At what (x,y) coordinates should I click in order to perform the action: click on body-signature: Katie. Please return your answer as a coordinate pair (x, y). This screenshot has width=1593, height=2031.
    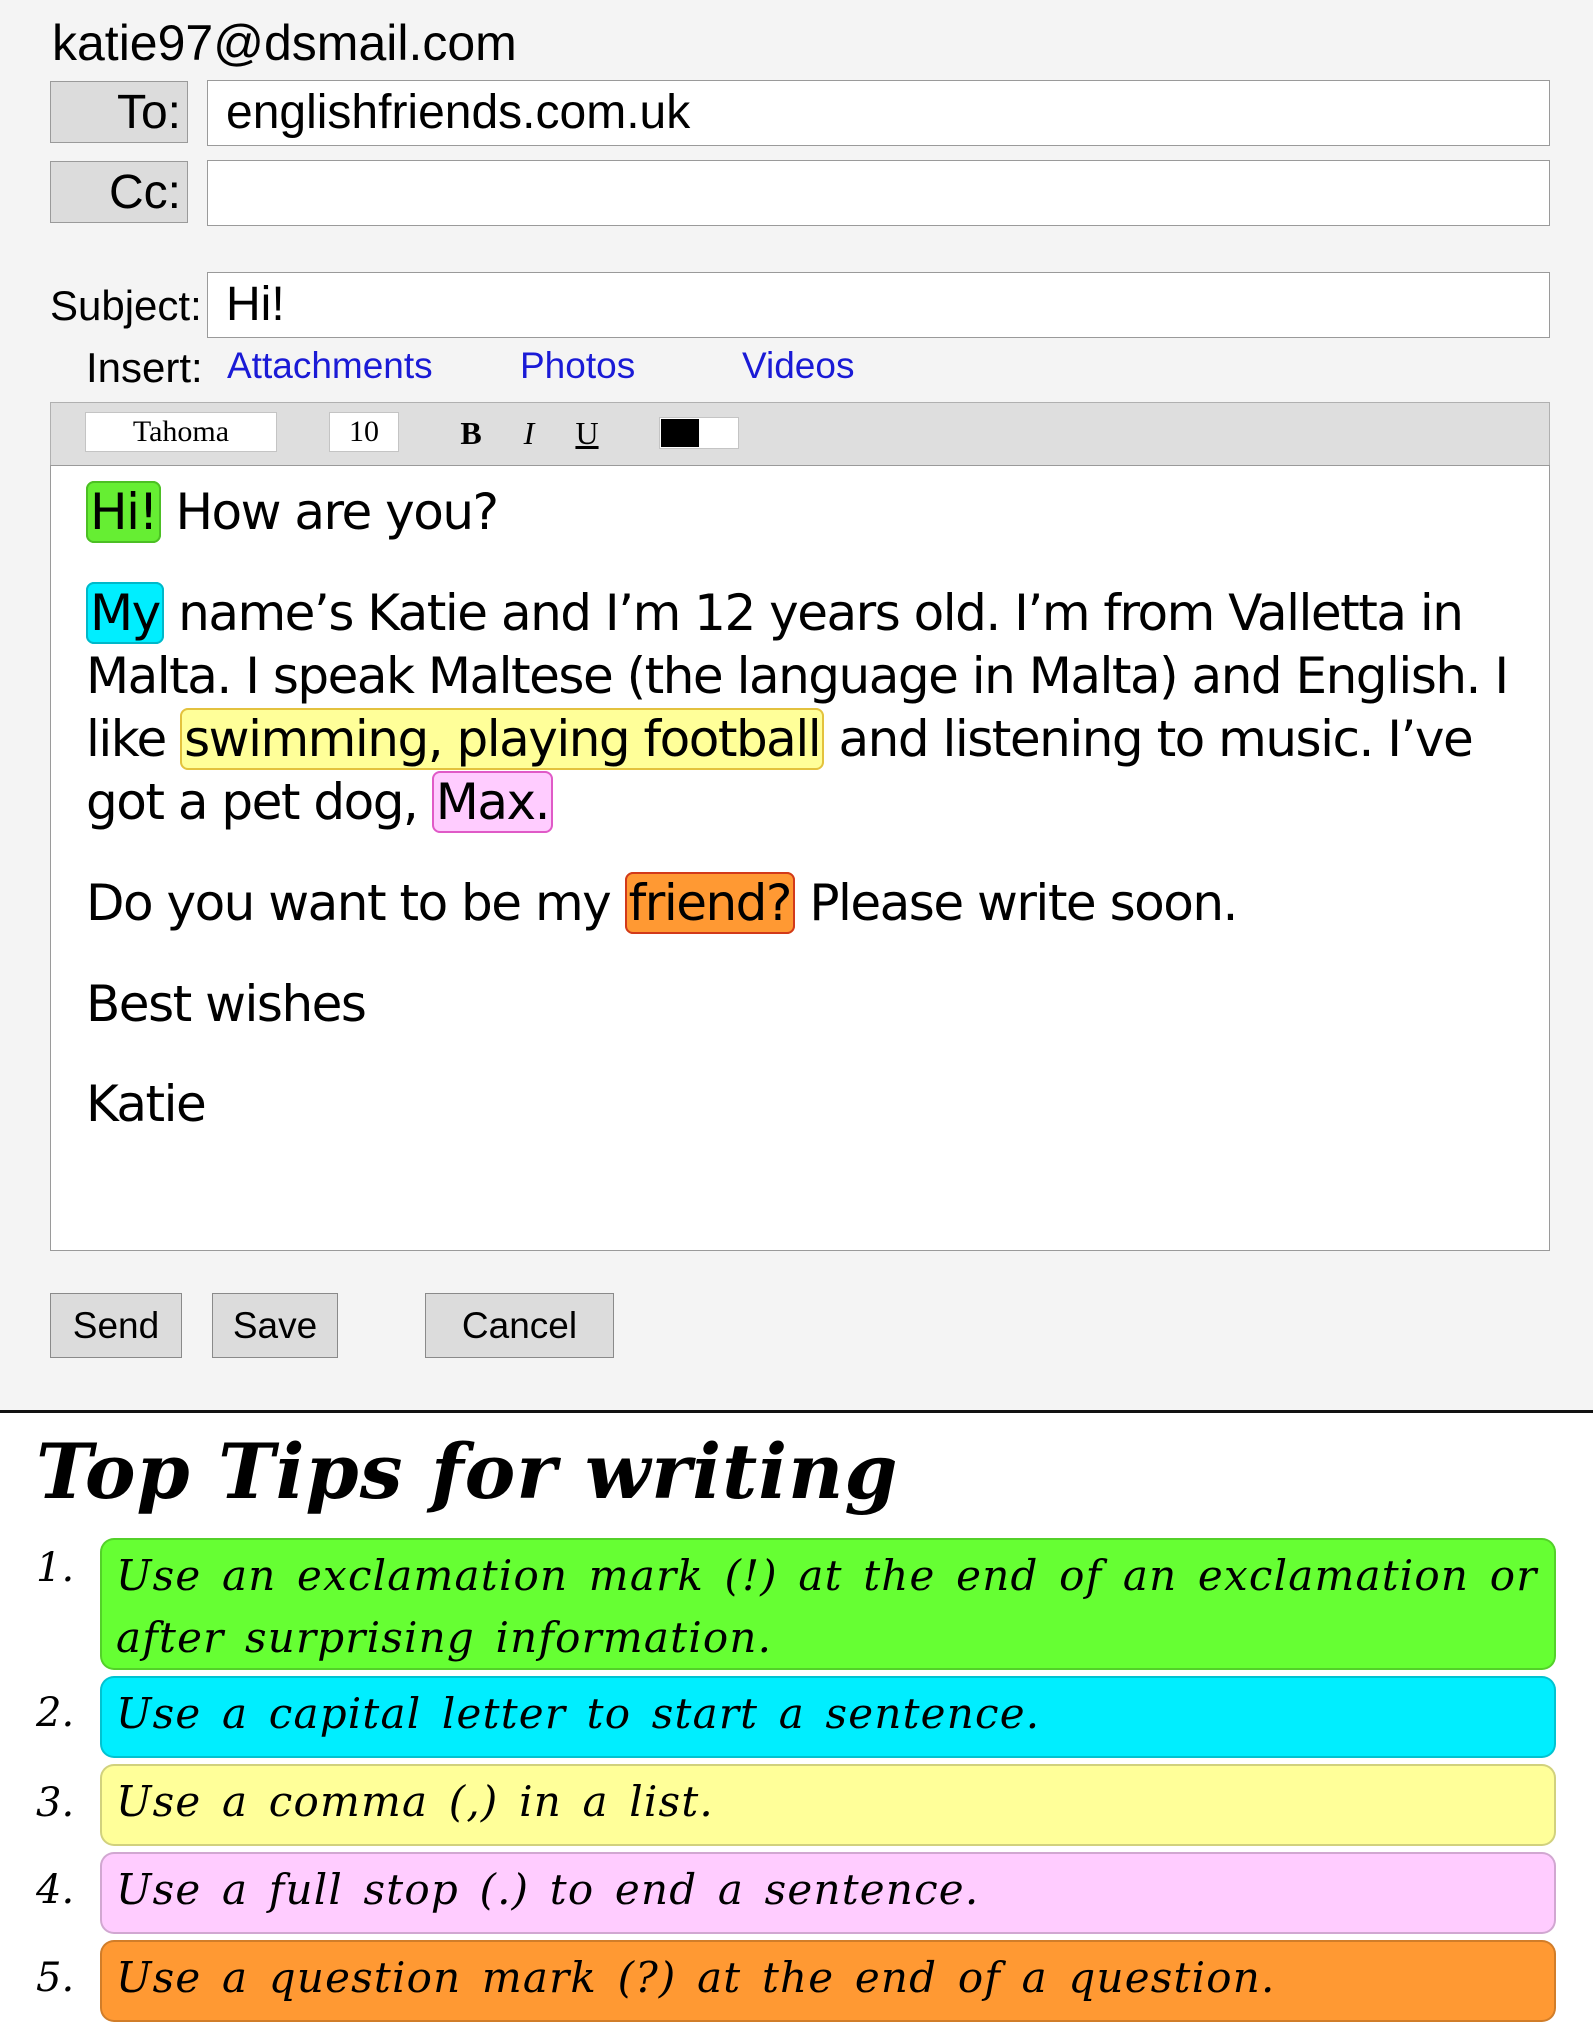
    Looking at the image, I should click on (146, 1104).